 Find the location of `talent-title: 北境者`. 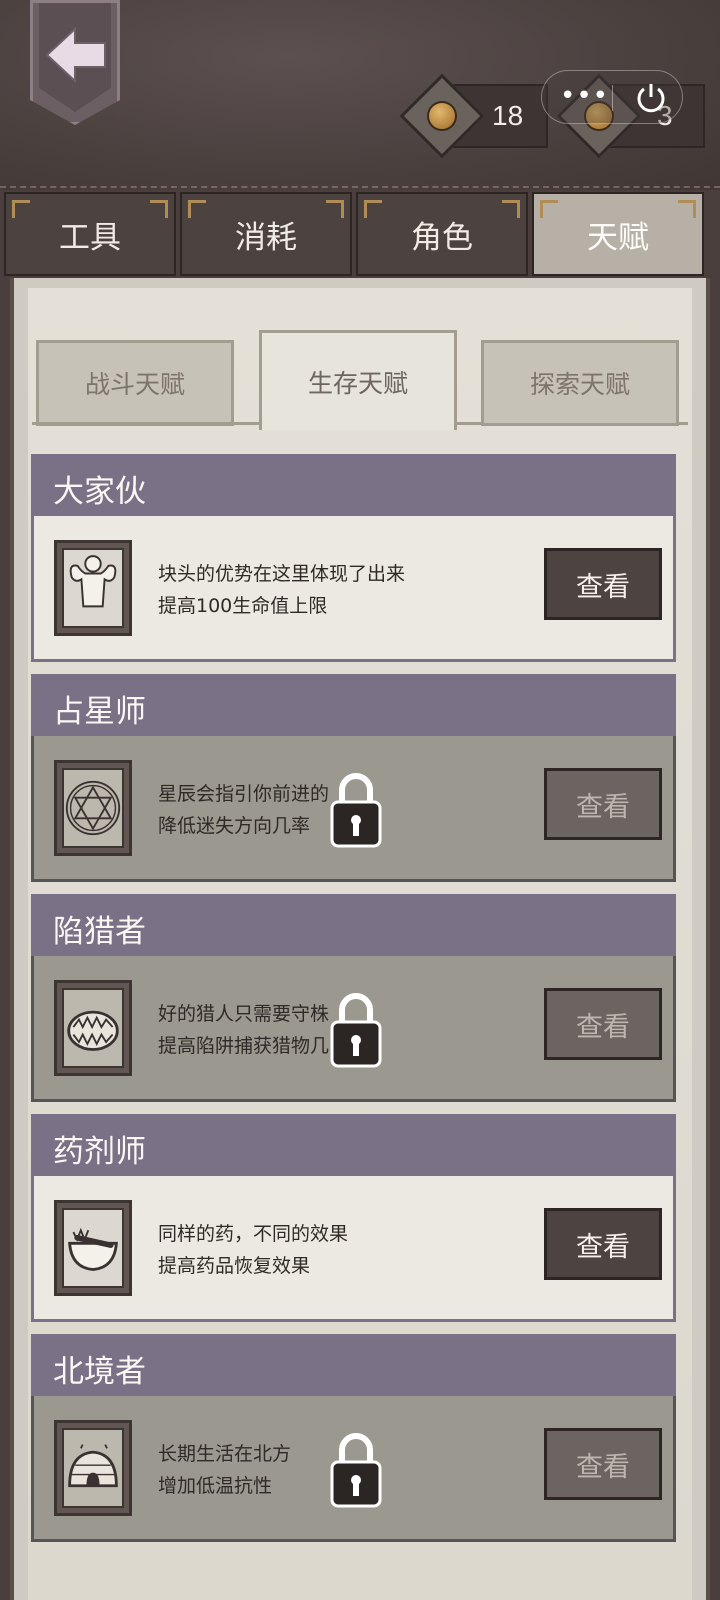

talent-title: 北境者 is located at coordinates (353, 1365).